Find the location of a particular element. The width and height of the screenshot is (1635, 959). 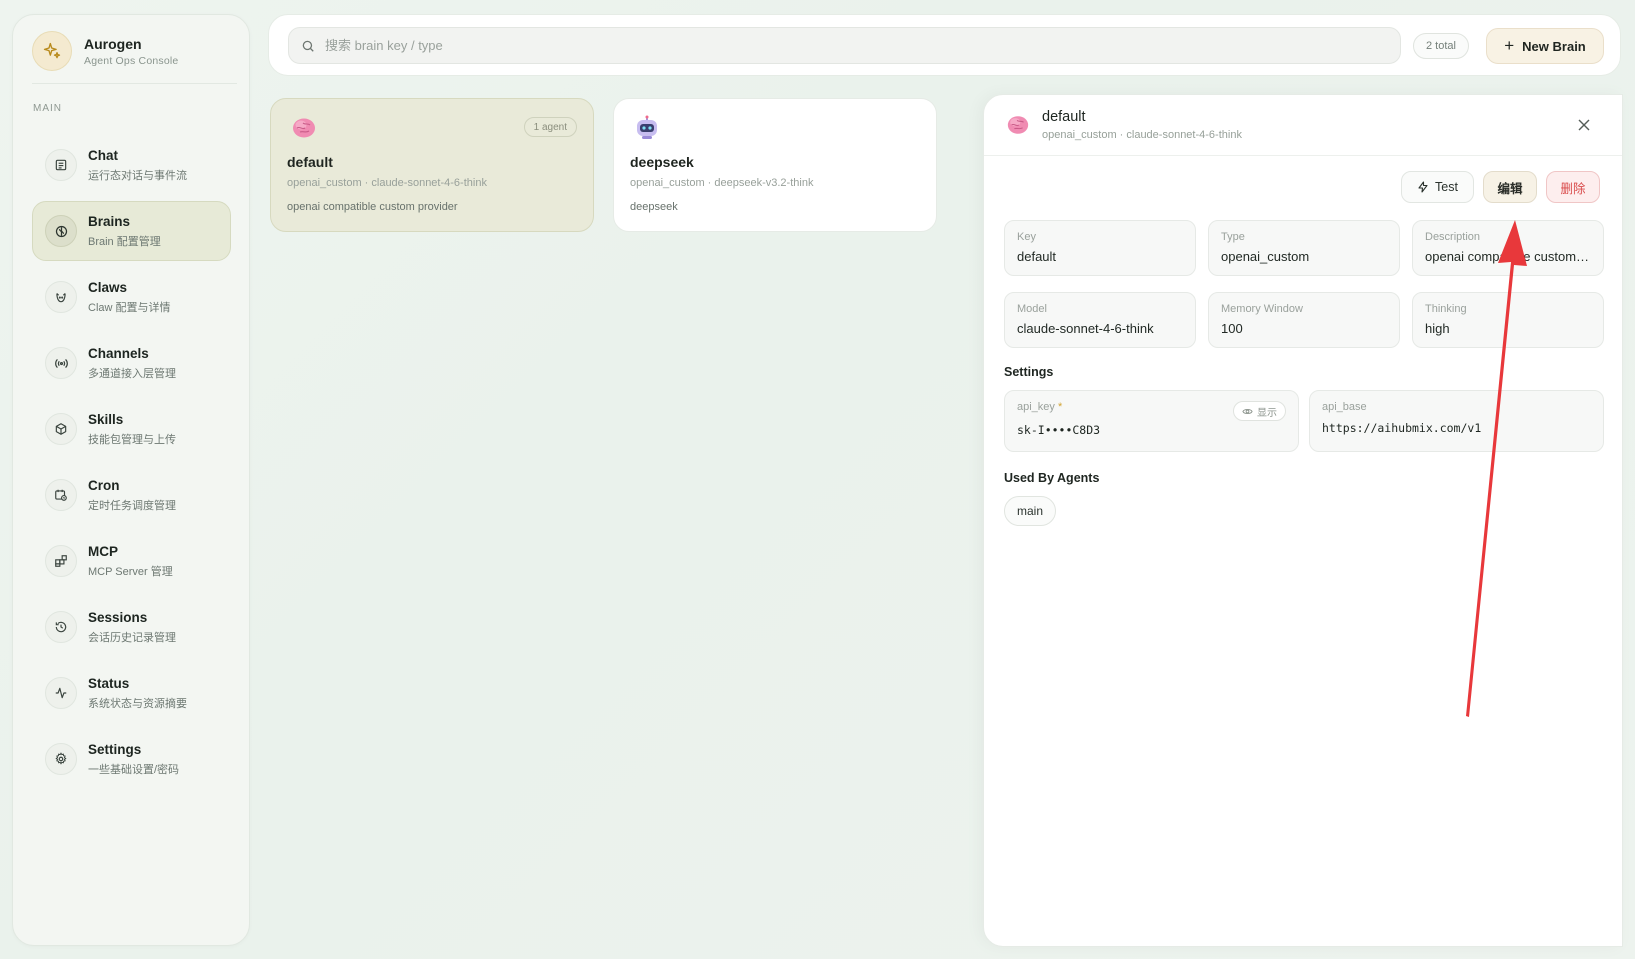

edit-button: 编辑 is located at coordinates (1510, 187).